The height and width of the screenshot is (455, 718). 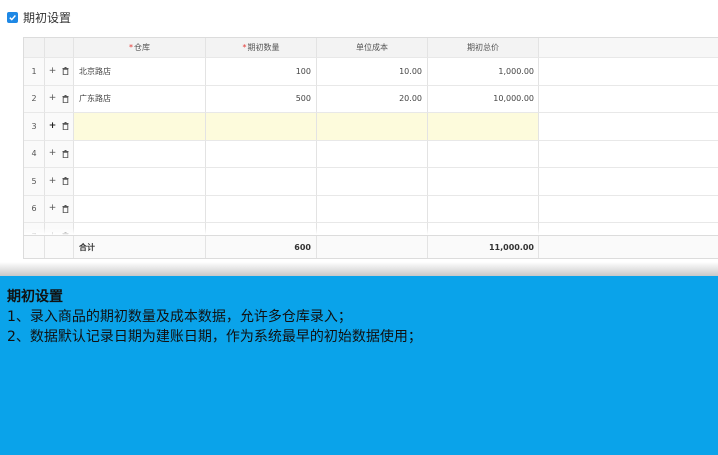 What do you see at coordinates (34, 127) in the screenshot?
I see `row-number: 3` at bounding box center [34, 127].